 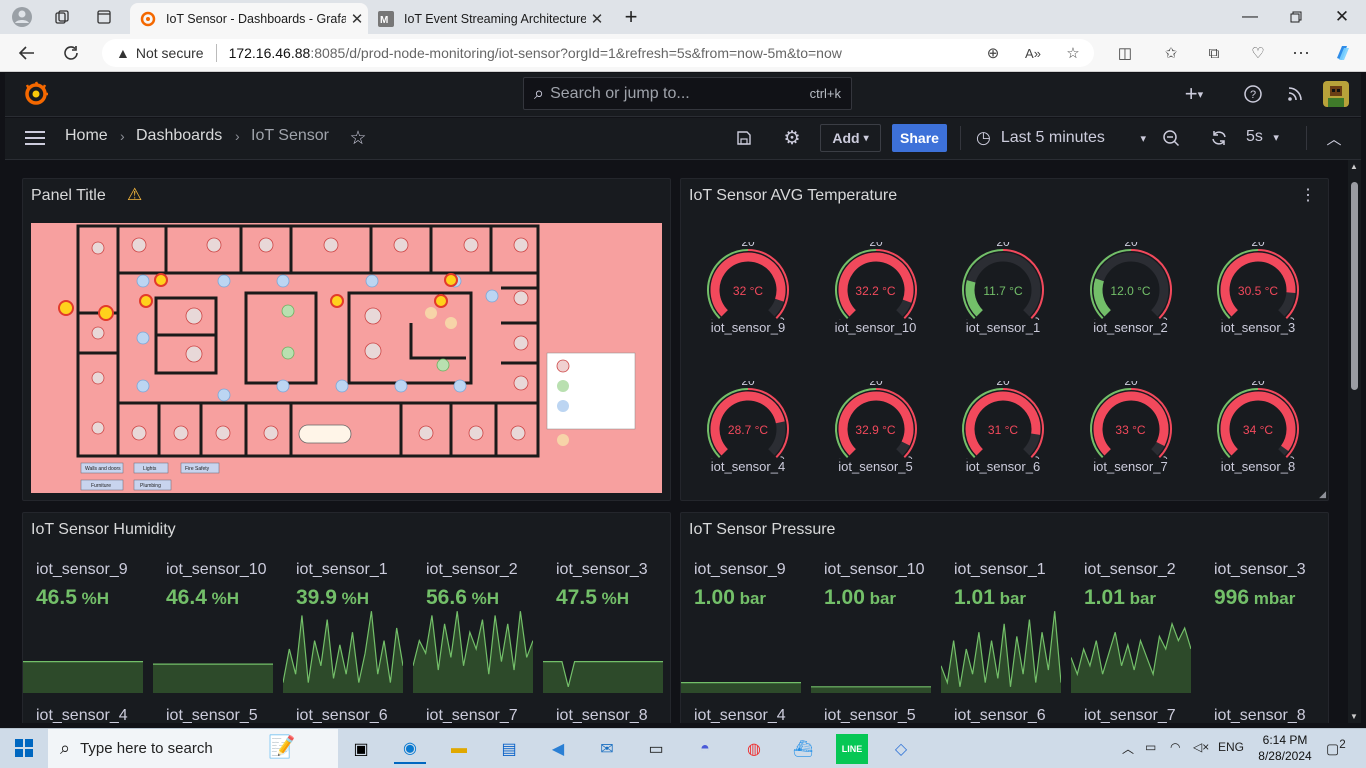 I want to click on news-rss-icon, so click(x=1295, y=94).